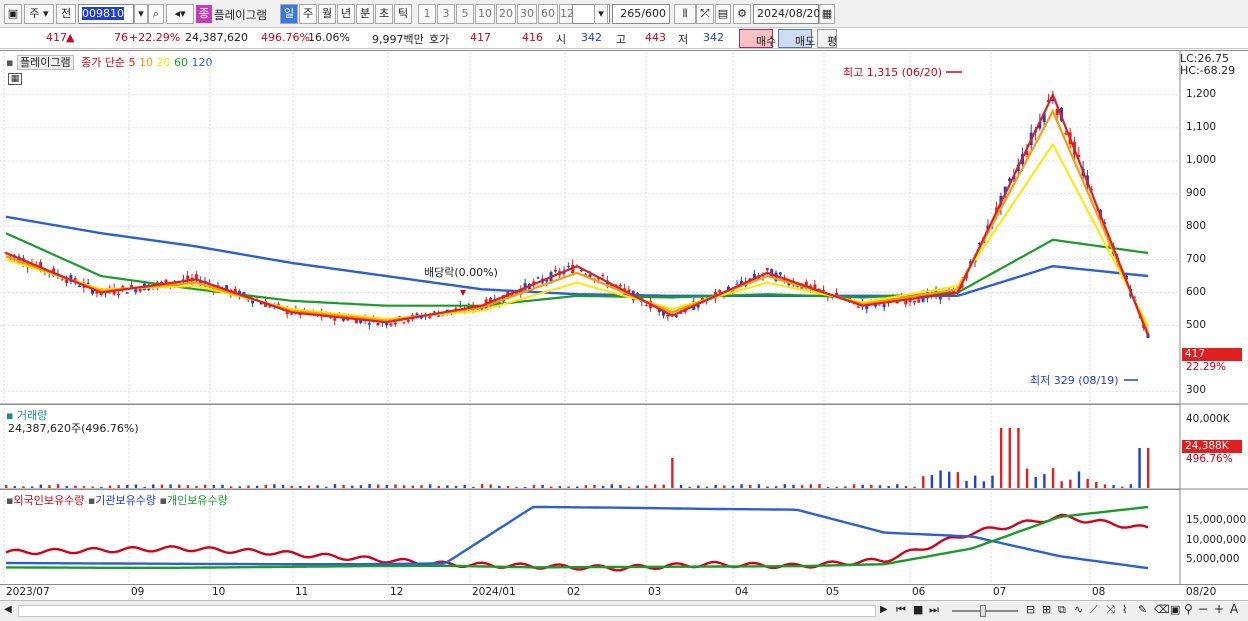  What do you see at coordinates (983, 611) in the screenshot?
I see `zoom-slider-handle` at bounding box center [983, 611].